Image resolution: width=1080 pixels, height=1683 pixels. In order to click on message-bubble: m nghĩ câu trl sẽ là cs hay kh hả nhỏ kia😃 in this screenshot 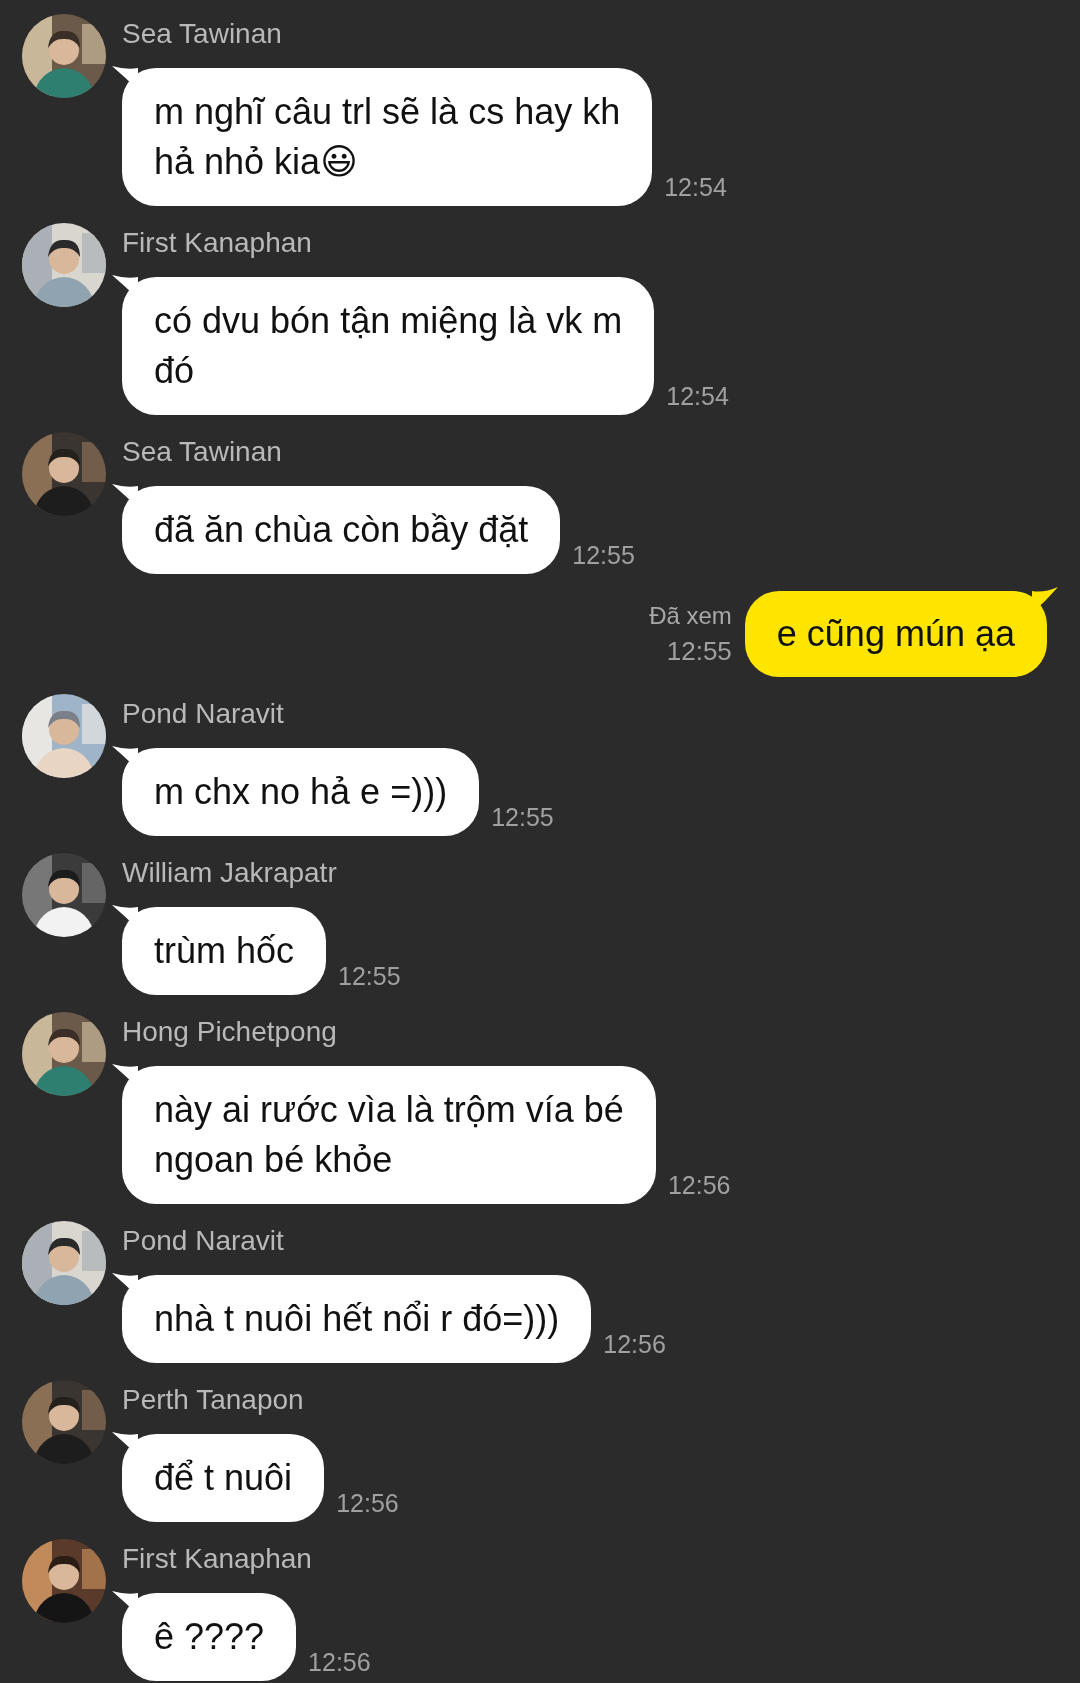, I will do `click(387, 137)`.